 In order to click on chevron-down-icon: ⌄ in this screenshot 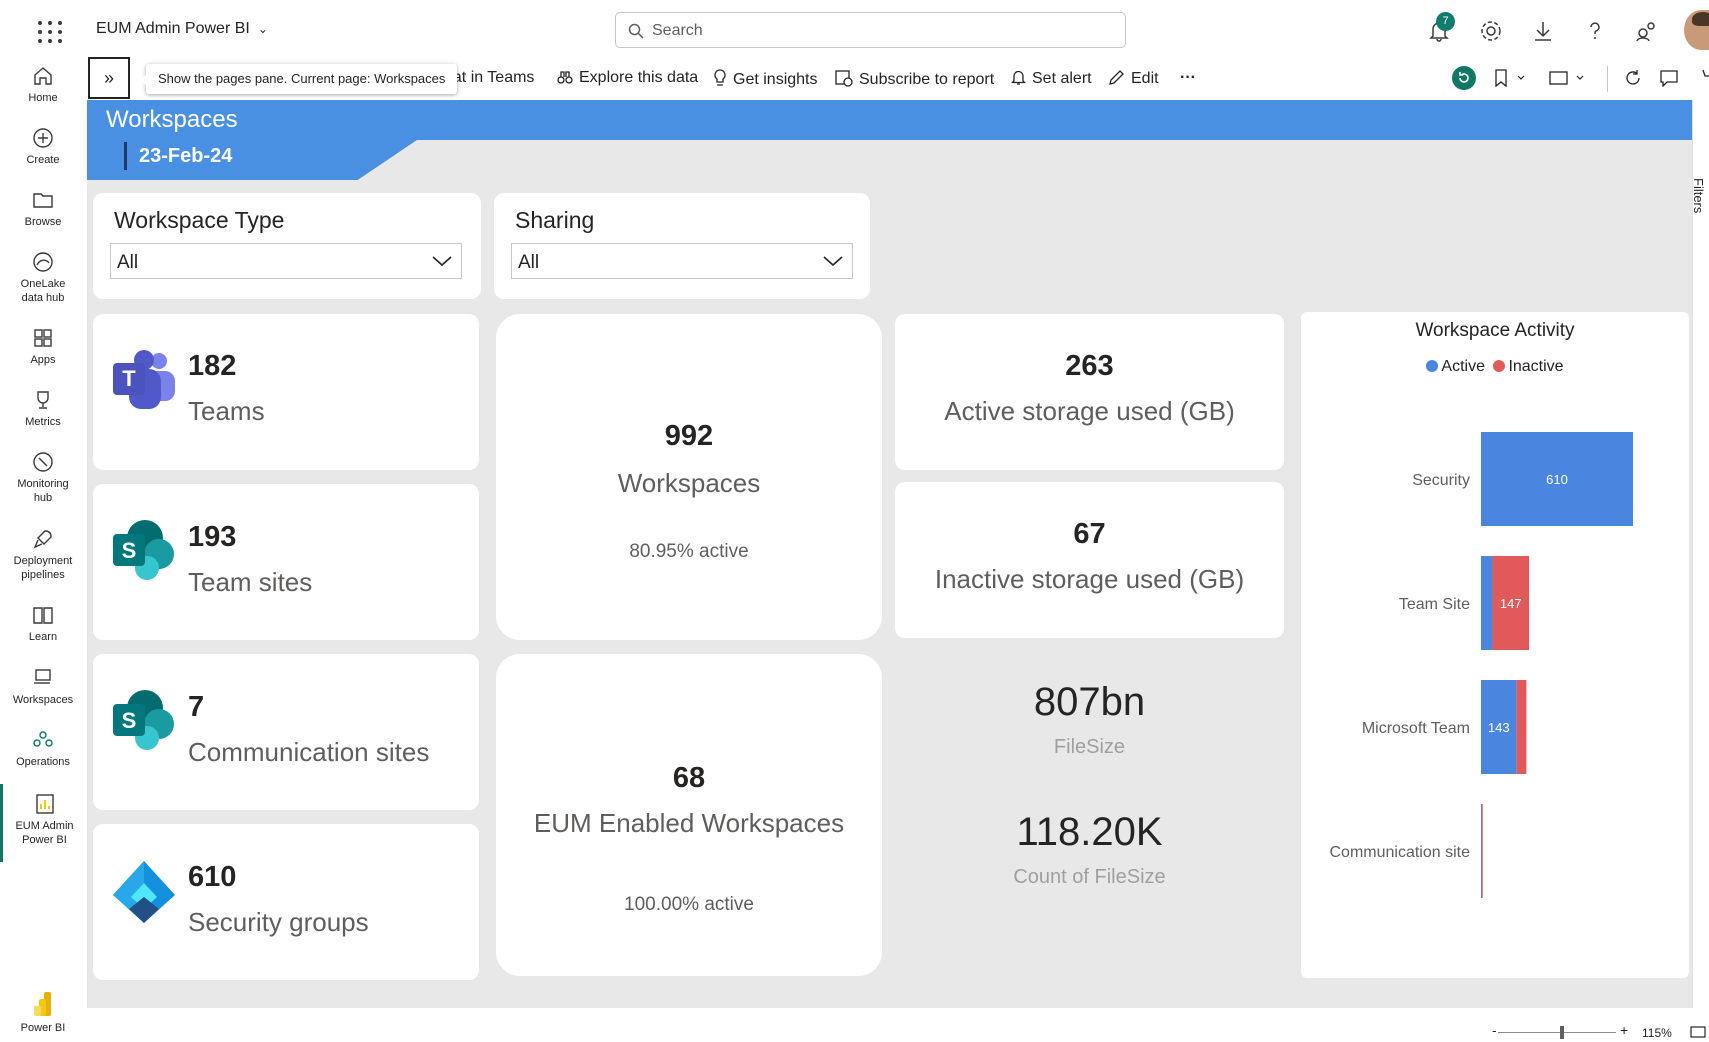, I will do `click(262, 29)`.